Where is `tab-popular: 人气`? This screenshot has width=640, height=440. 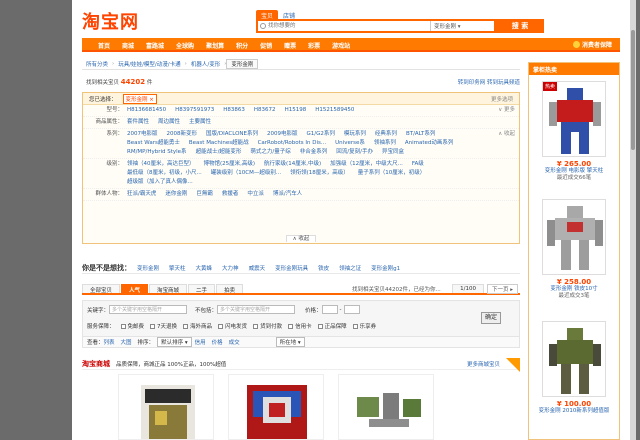 tab-popular: 人气 is located at coordinates (135, 289).